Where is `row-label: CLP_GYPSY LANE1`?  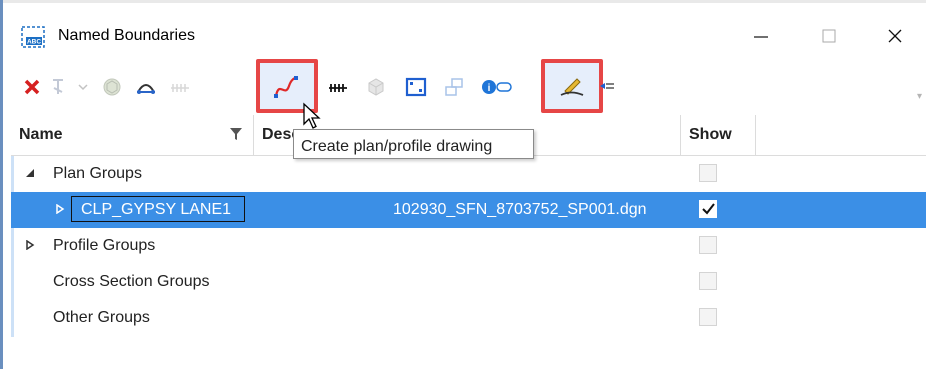 row-label: CLP_GYPSY LANE1 is located at coordinates (156, 209).